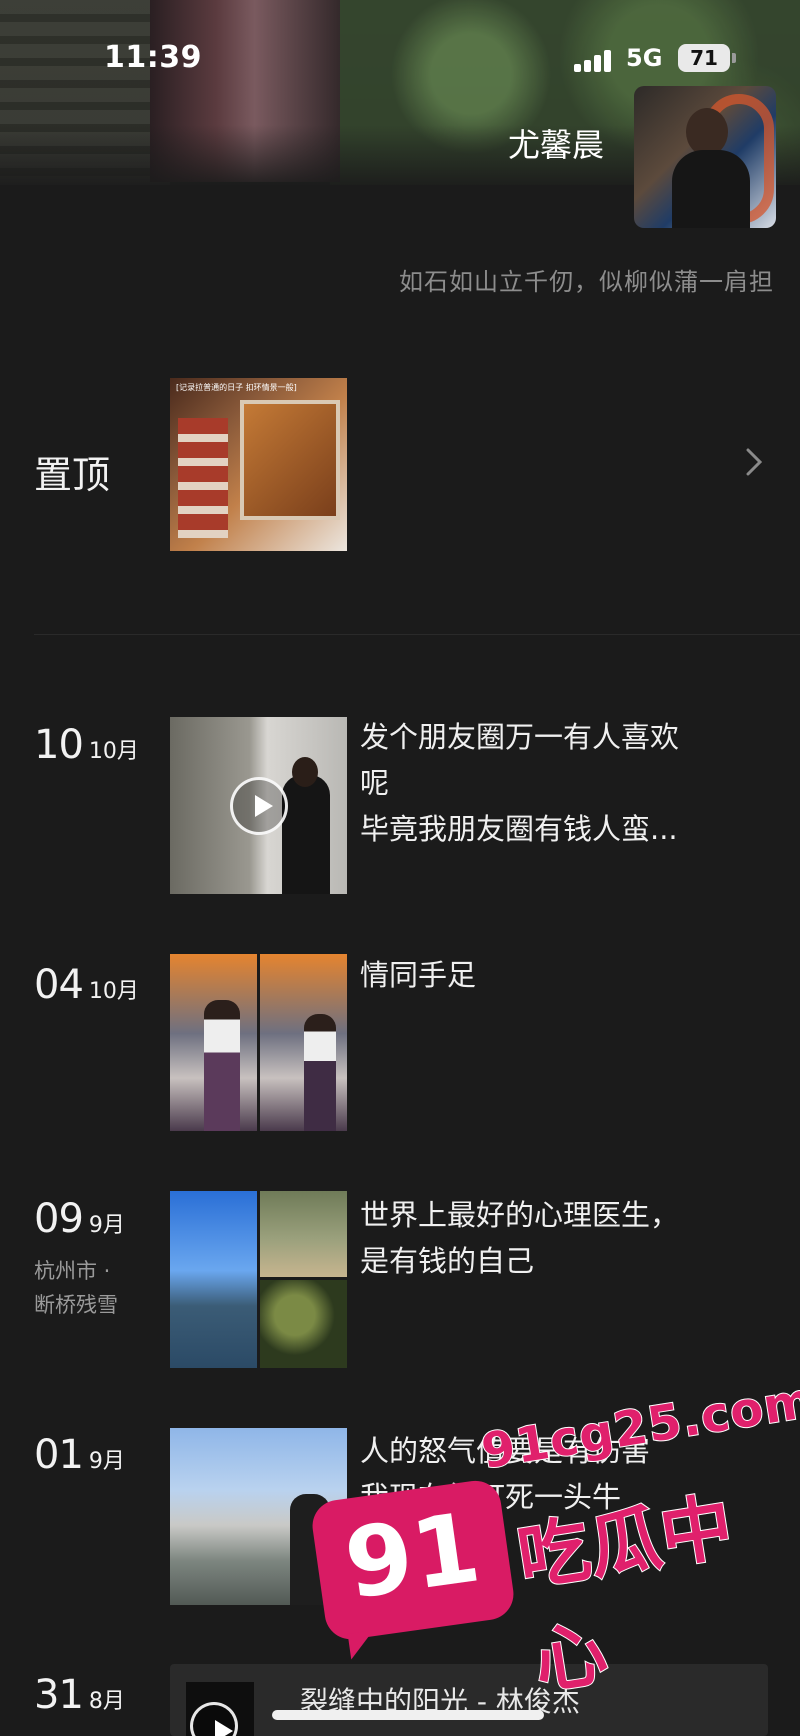 The width and height of the screenshot is (800, 1736). What do you see at coordinates (707, 132) in the screenshot?
I see `avatar-head` at bounding box center [707, 132].